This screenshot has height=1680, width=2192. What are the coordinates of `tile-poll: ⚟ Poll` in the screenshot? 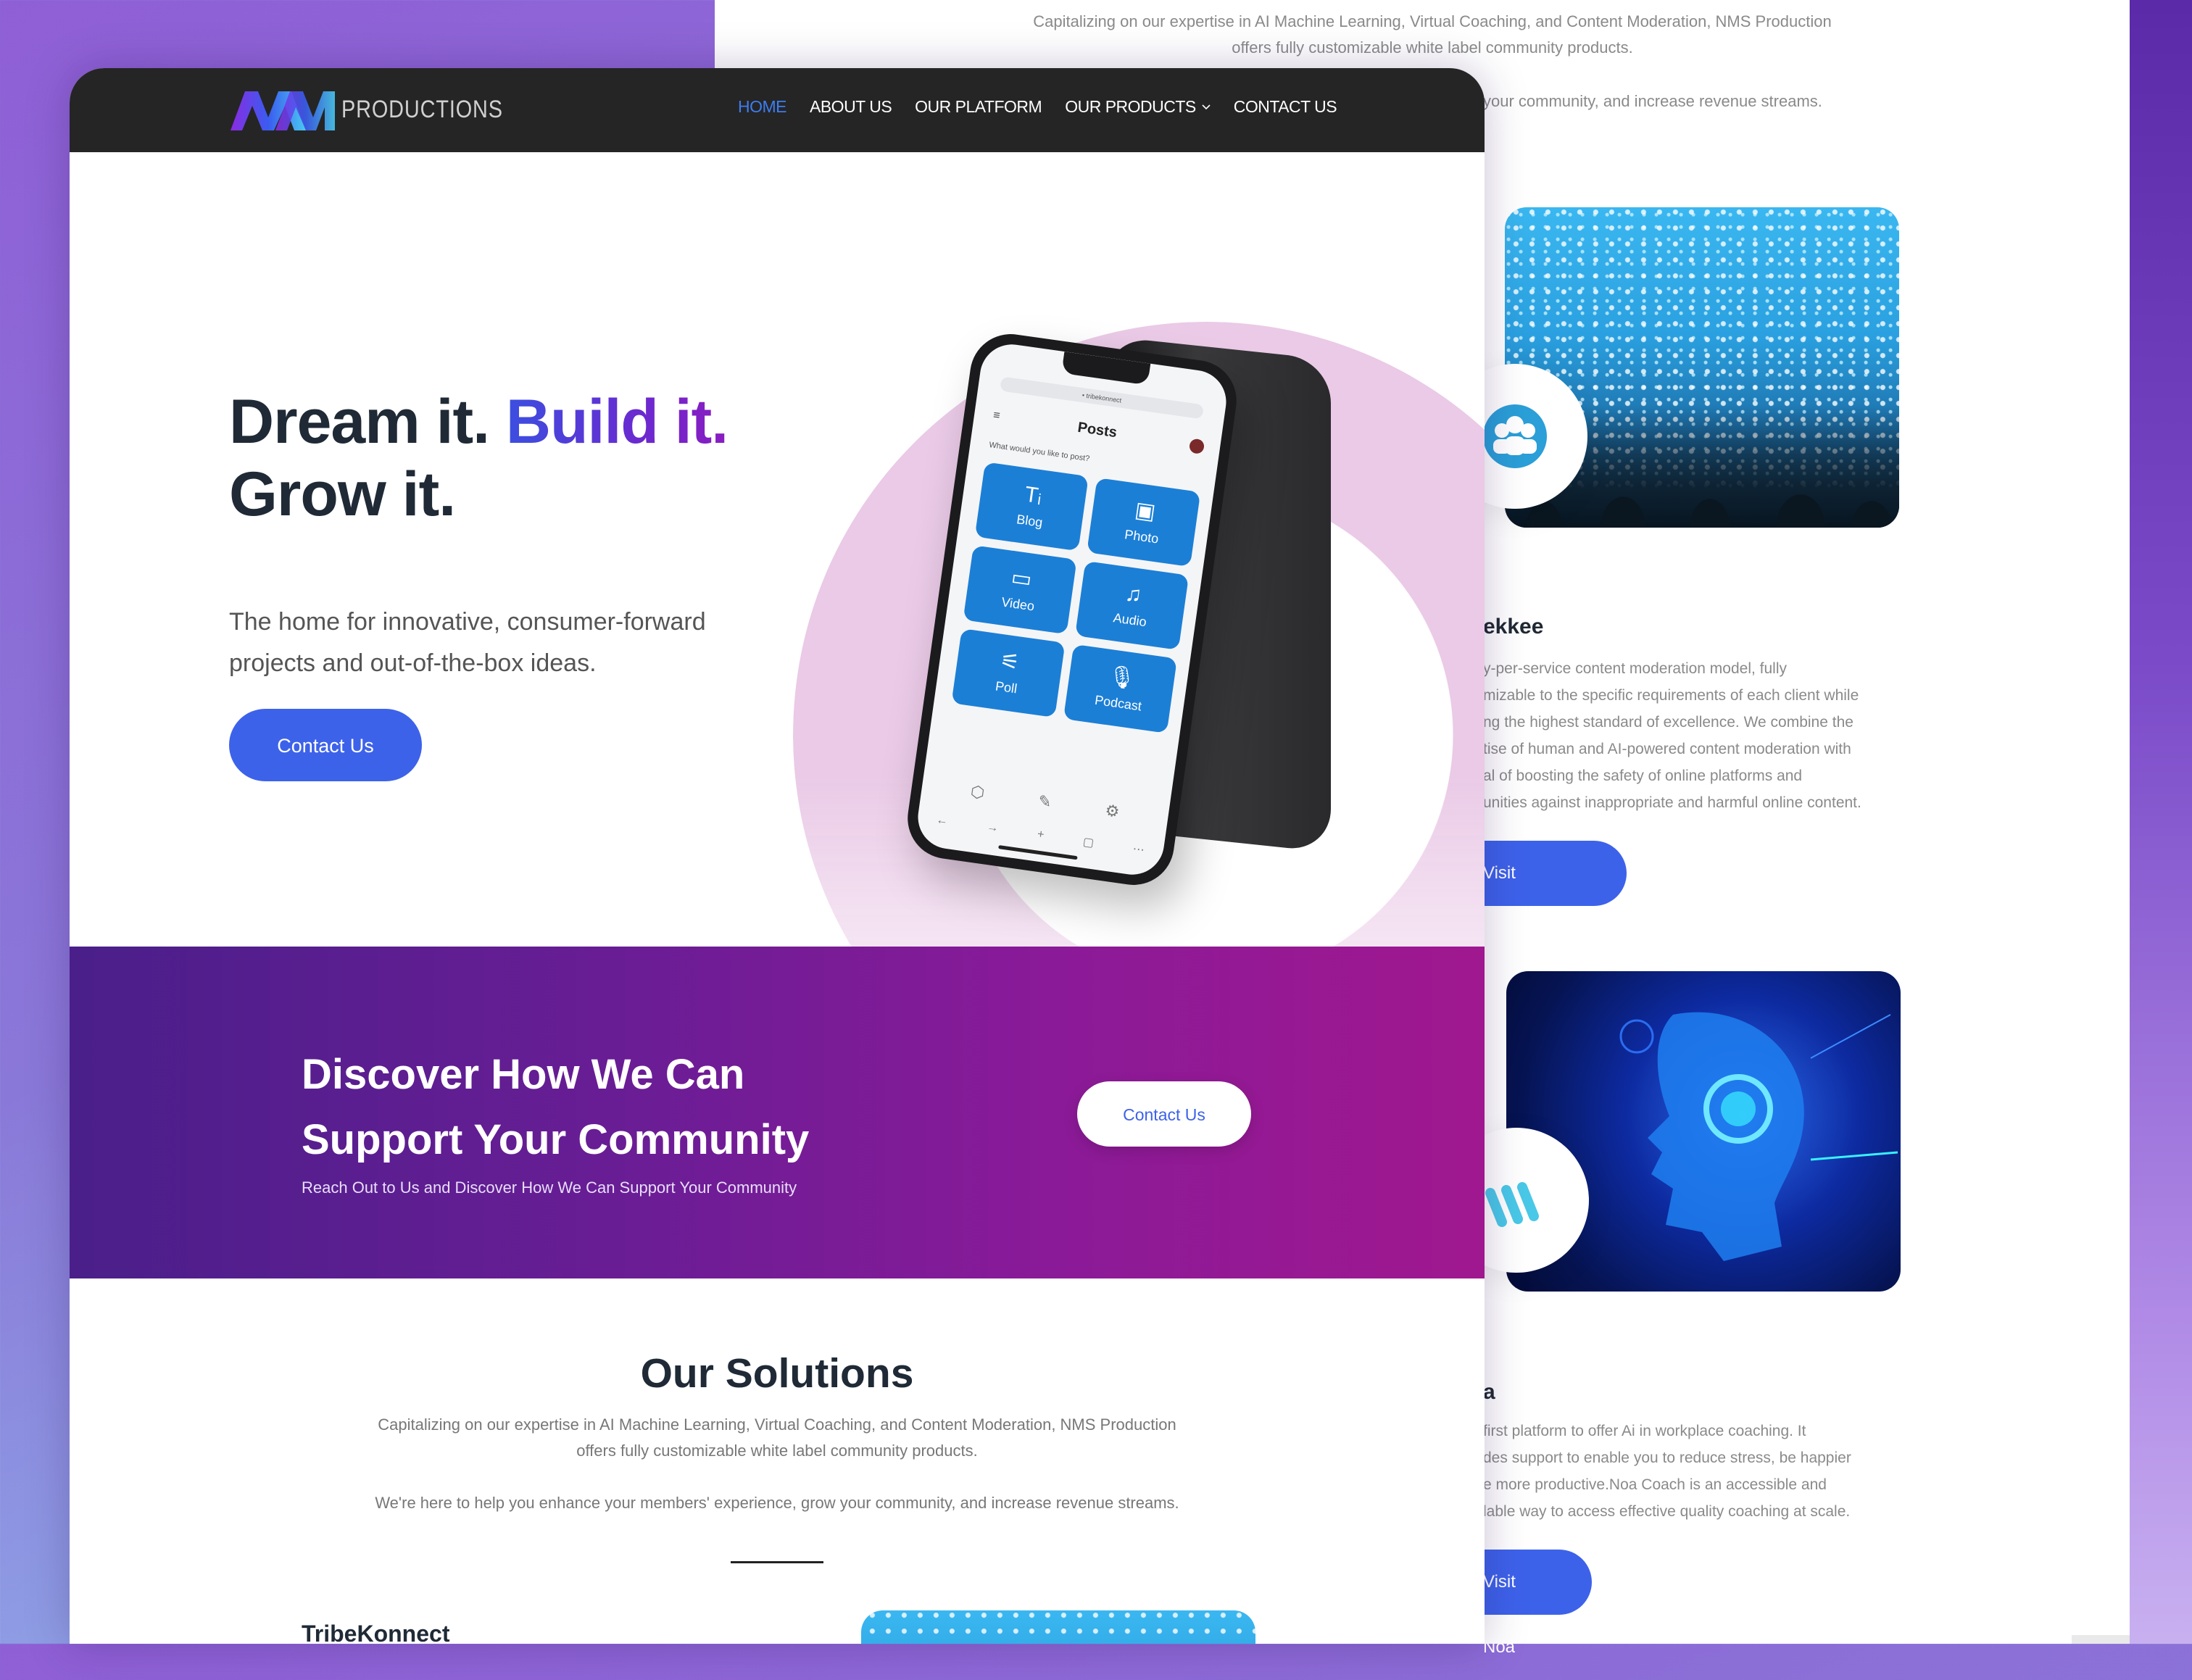 It's located at (1008, 673).